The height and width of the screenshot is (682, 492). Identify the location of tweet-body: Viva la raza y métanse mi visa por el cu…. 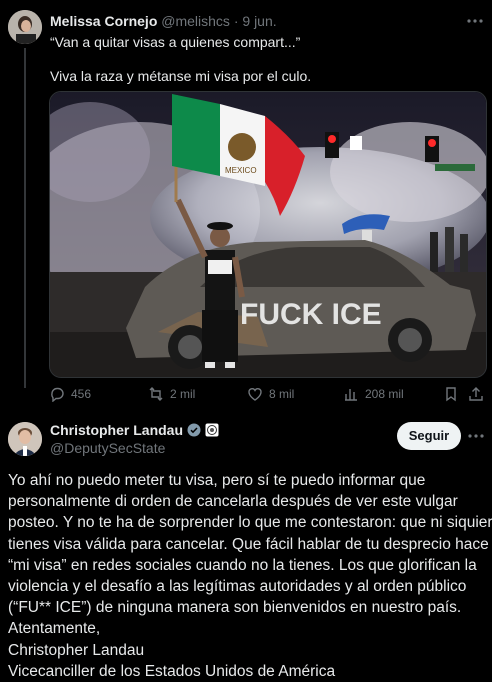
(181, 76).